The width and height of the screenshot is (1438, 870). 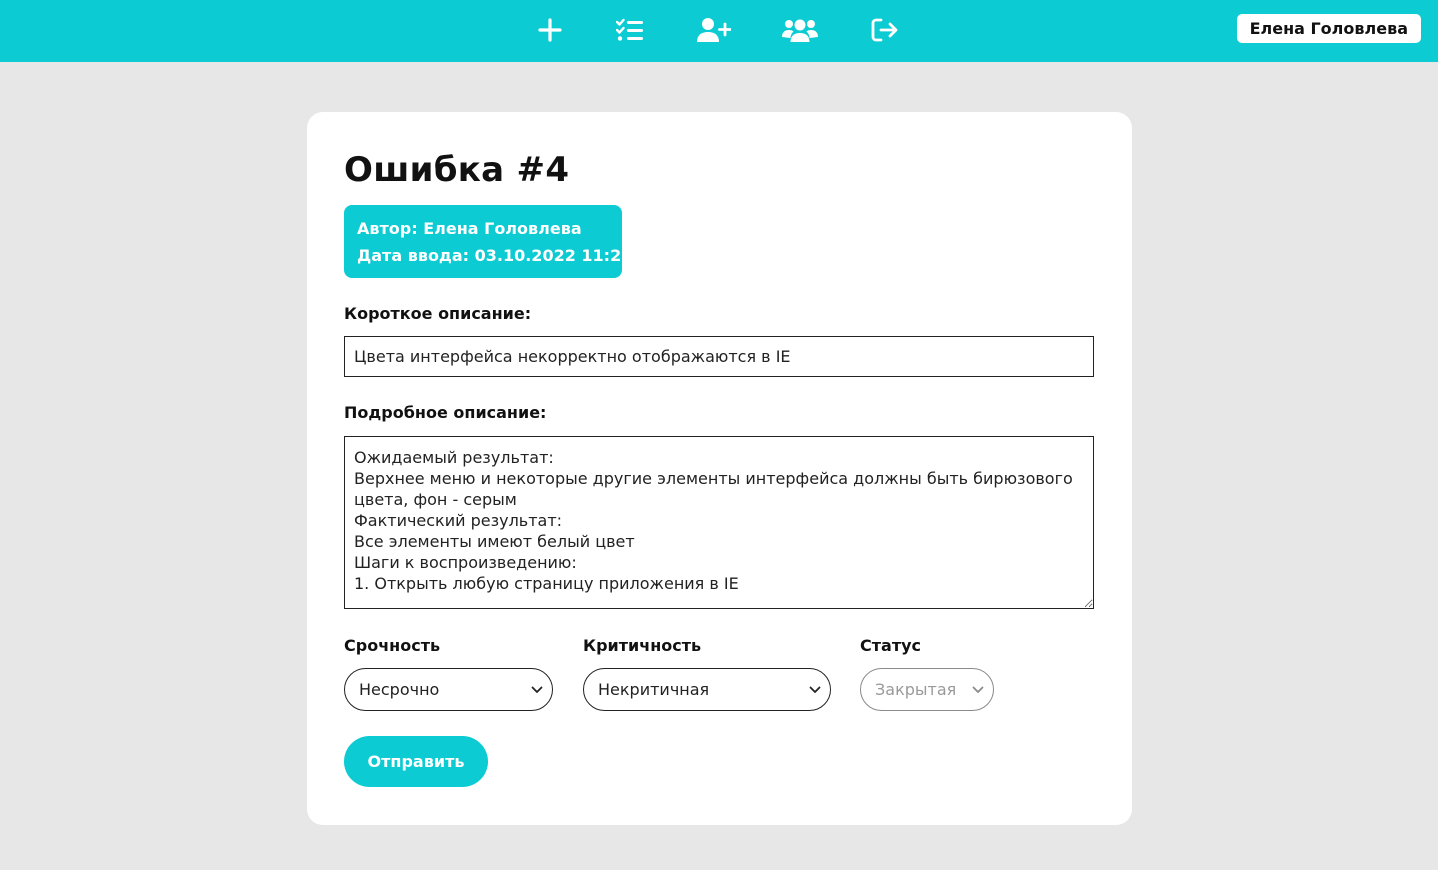 What do you see at coordinates (445, 412) in the screenshot?
I see `long-description-label: Подробное описание:` at bounding box center [445, 412].